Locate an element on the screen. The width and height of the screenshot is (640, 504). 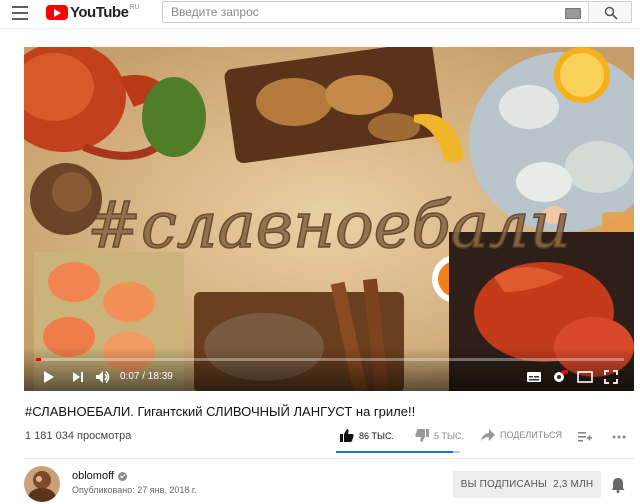
progress-played is located at coordinates (38, 359).